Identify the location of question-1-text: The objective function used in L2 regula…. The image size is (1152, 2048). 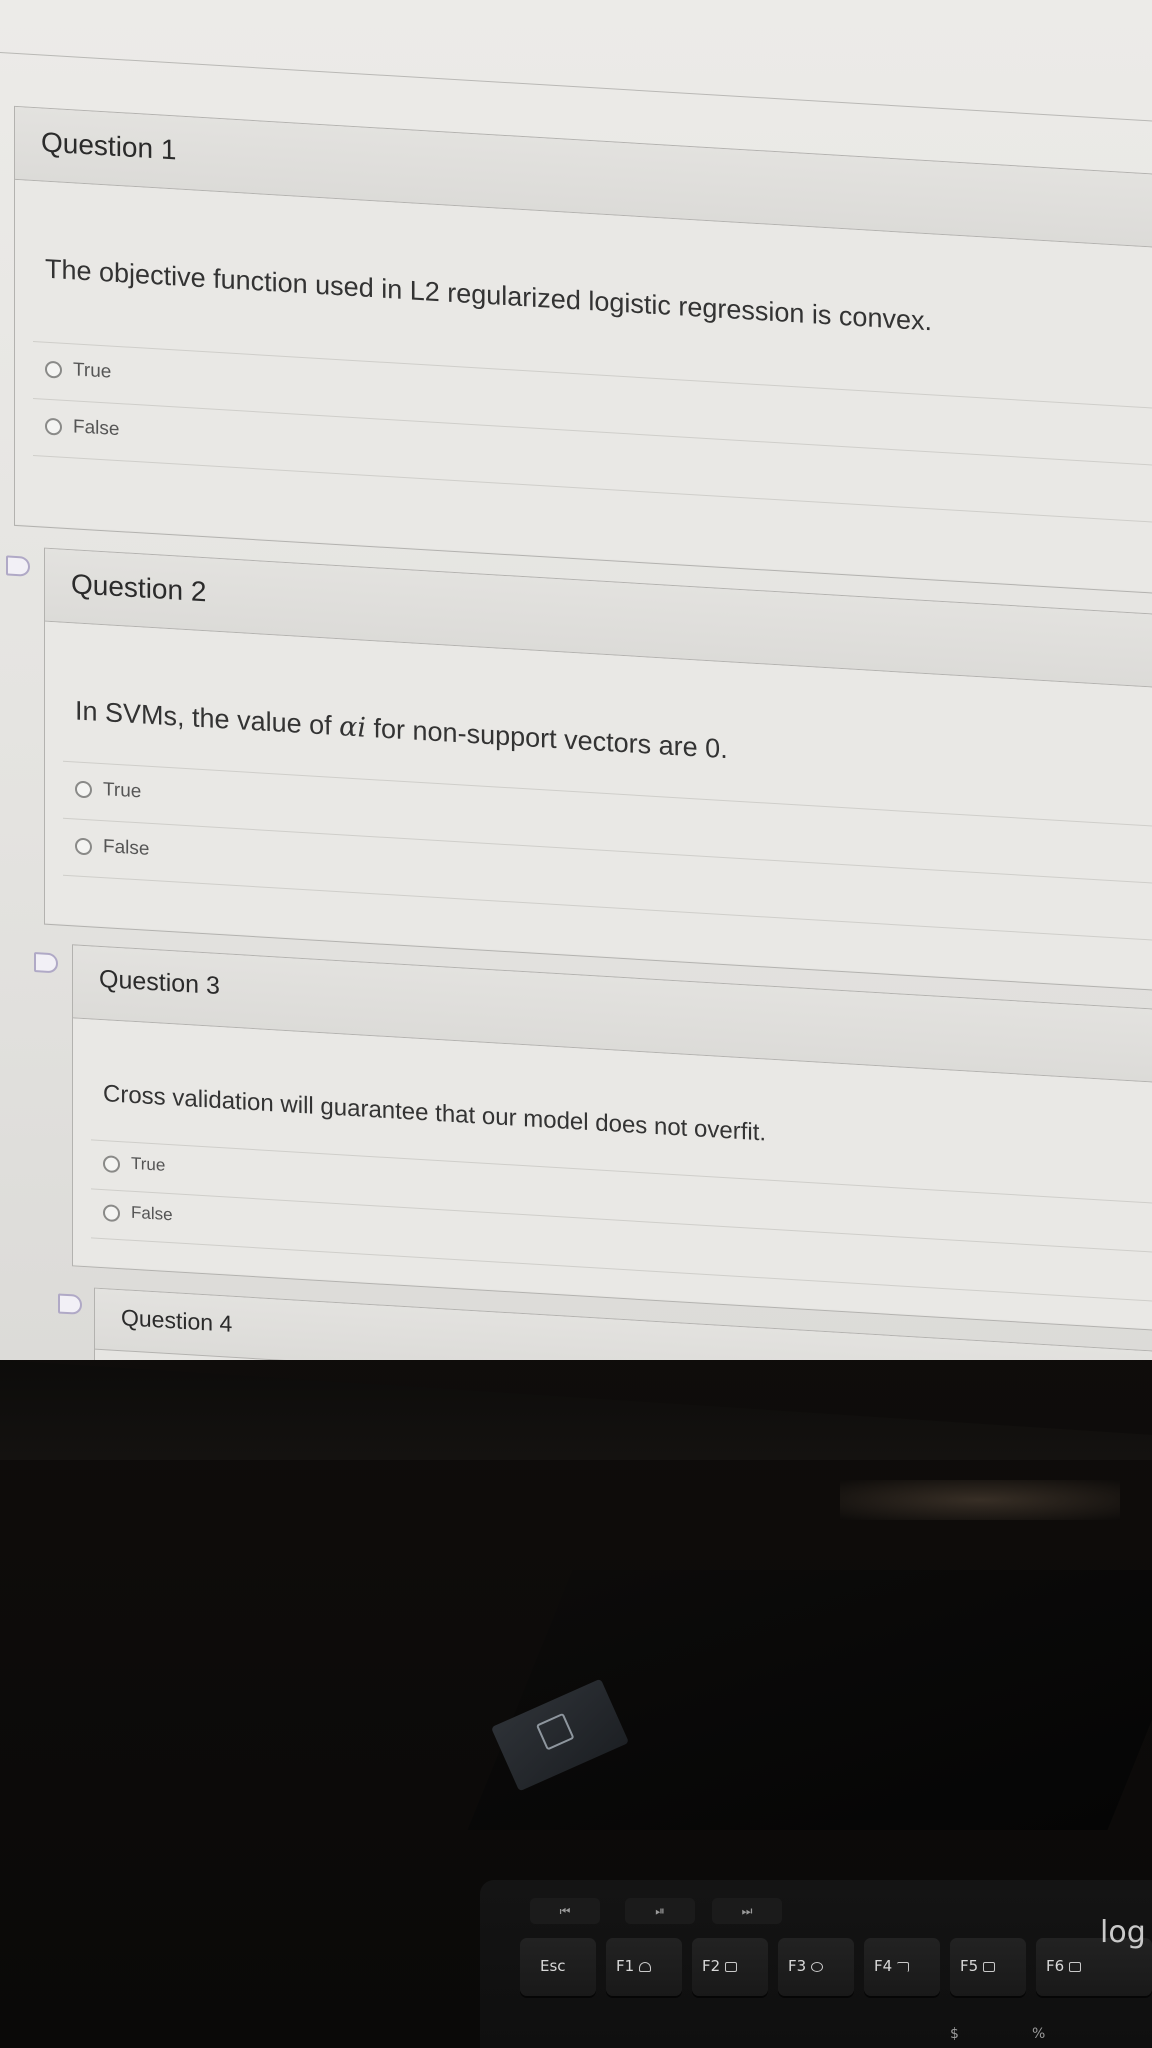
(488, 295).